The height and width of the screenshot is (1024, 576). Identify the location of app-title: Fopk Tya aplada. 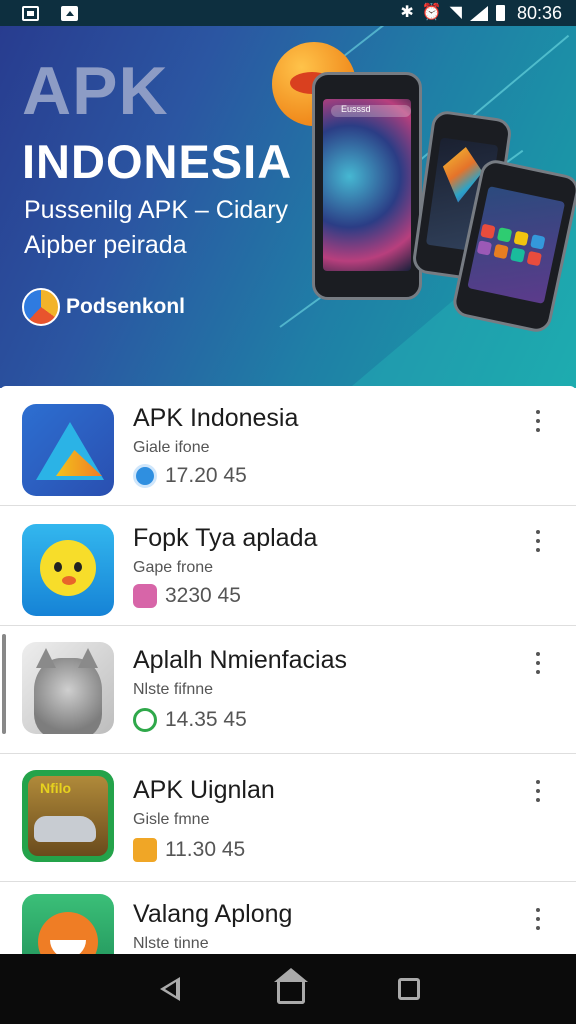
(225, 538).